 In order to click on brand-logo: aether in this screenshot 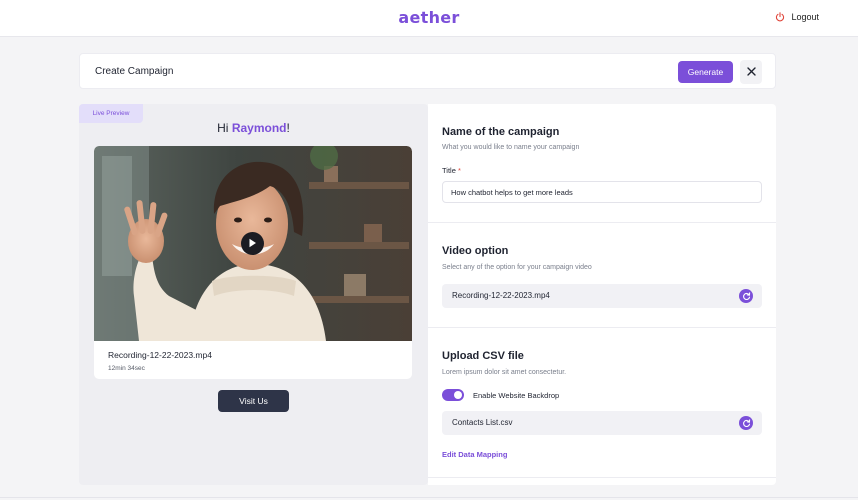, I will do `click(429, 17)`.